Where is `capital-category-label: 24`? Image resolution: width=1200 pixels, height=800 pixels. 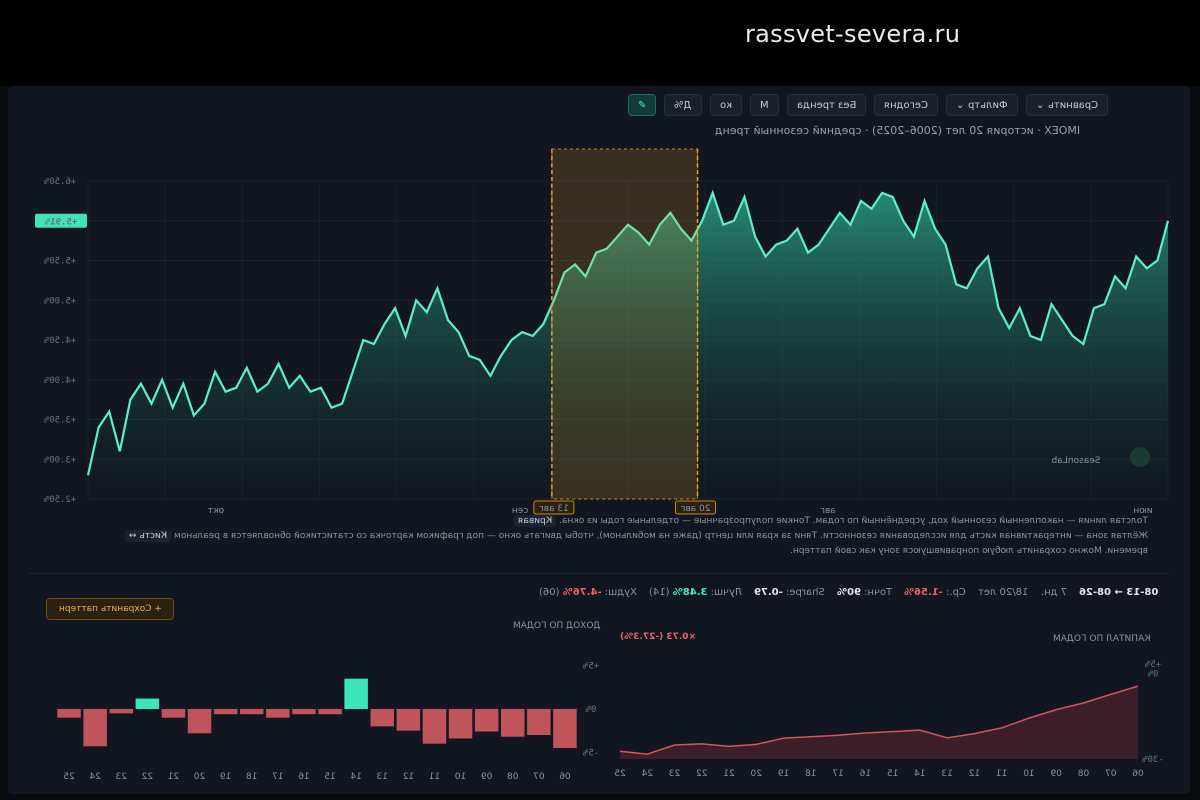
capital-category-label: 24 is located at coordinates (647, 774).